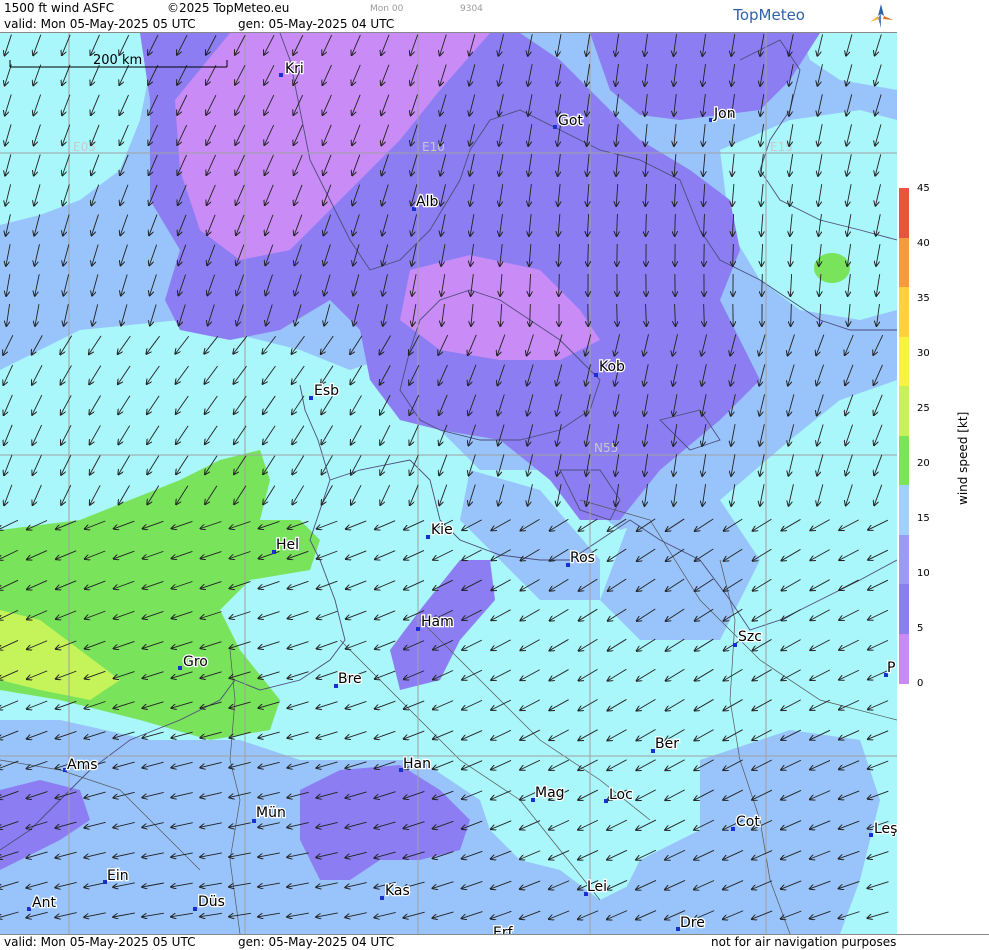  I want to click on footer-valid: valid: Mon 05-May-2025 05 UTC, so click(99, 942).